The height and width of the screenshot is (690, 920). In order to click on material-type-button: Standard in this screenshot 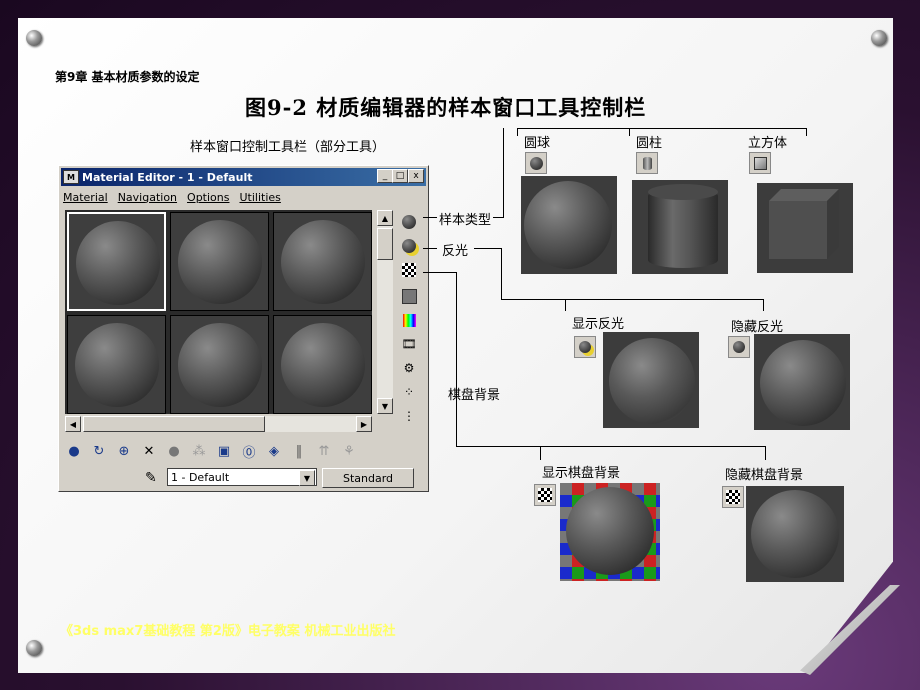, I will do `click(368, 478)`.